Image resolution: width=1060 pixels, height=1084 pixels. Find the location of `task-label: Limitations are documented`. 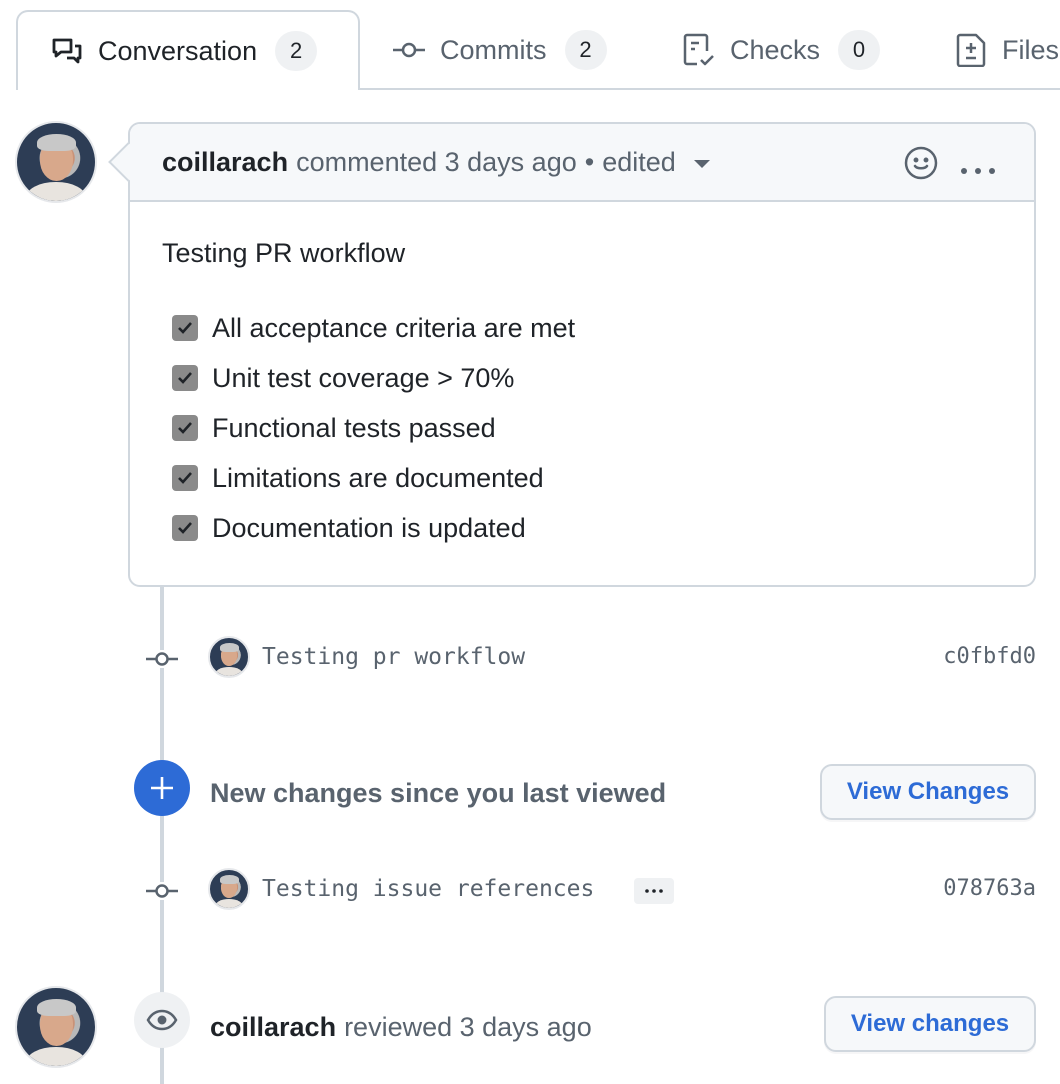

task-label: Limitations are documented is located at coordinates (378, 477).